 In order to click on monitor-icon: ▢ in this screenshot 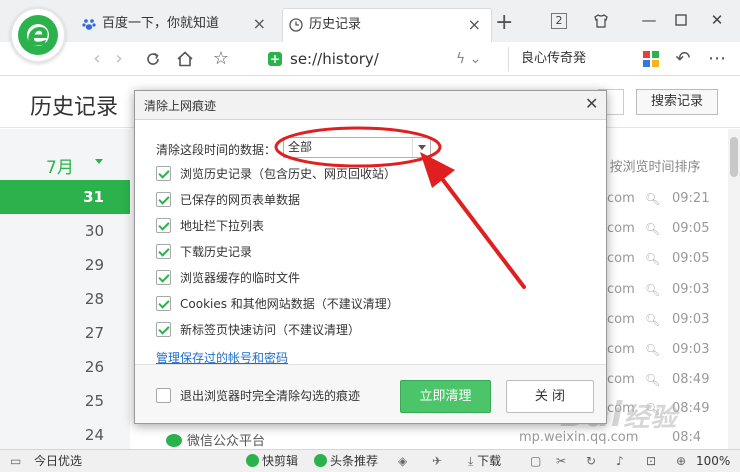, I will do `click(535, 461)`.